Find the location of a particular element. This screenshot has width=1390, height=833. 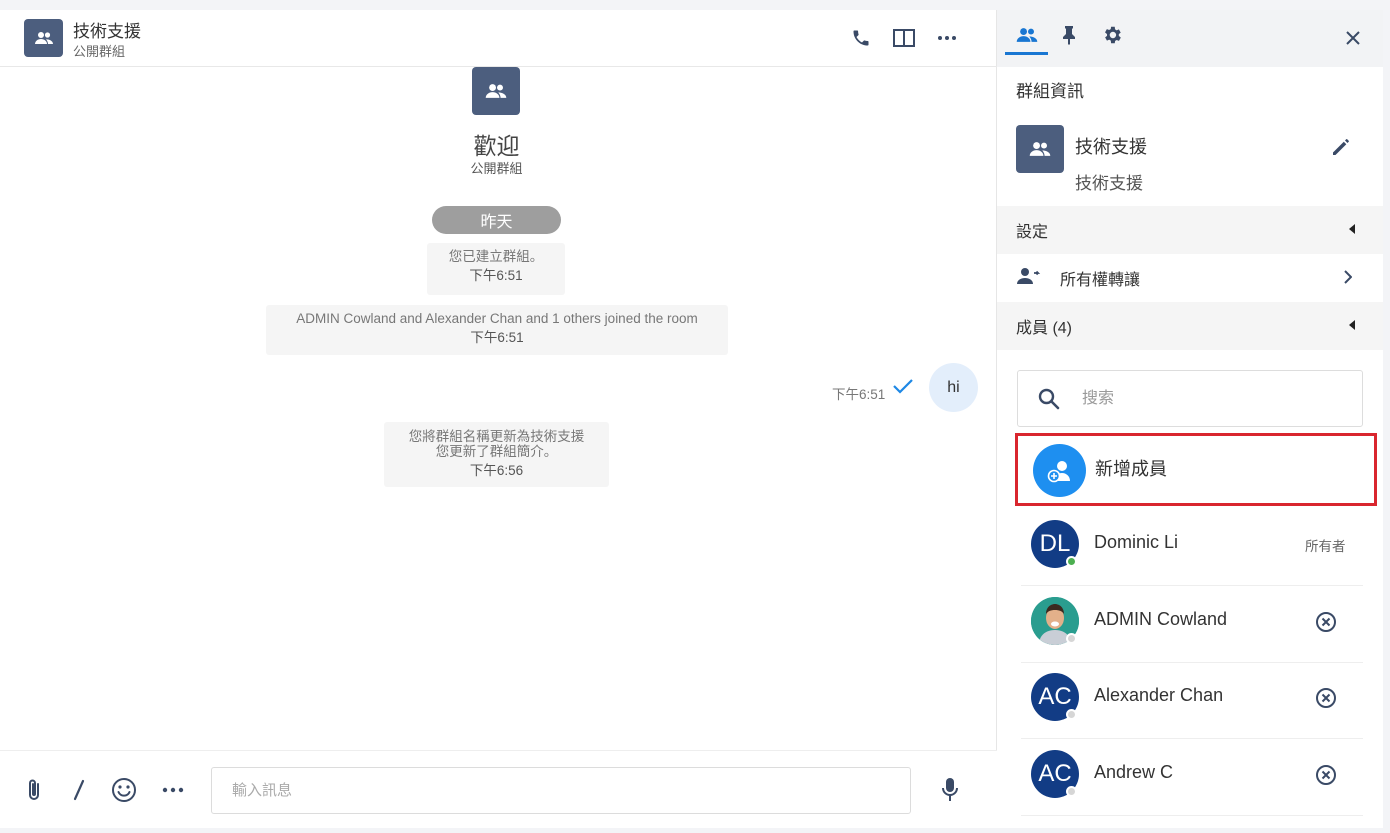

window-edge is located at coordinates (1386, 419).